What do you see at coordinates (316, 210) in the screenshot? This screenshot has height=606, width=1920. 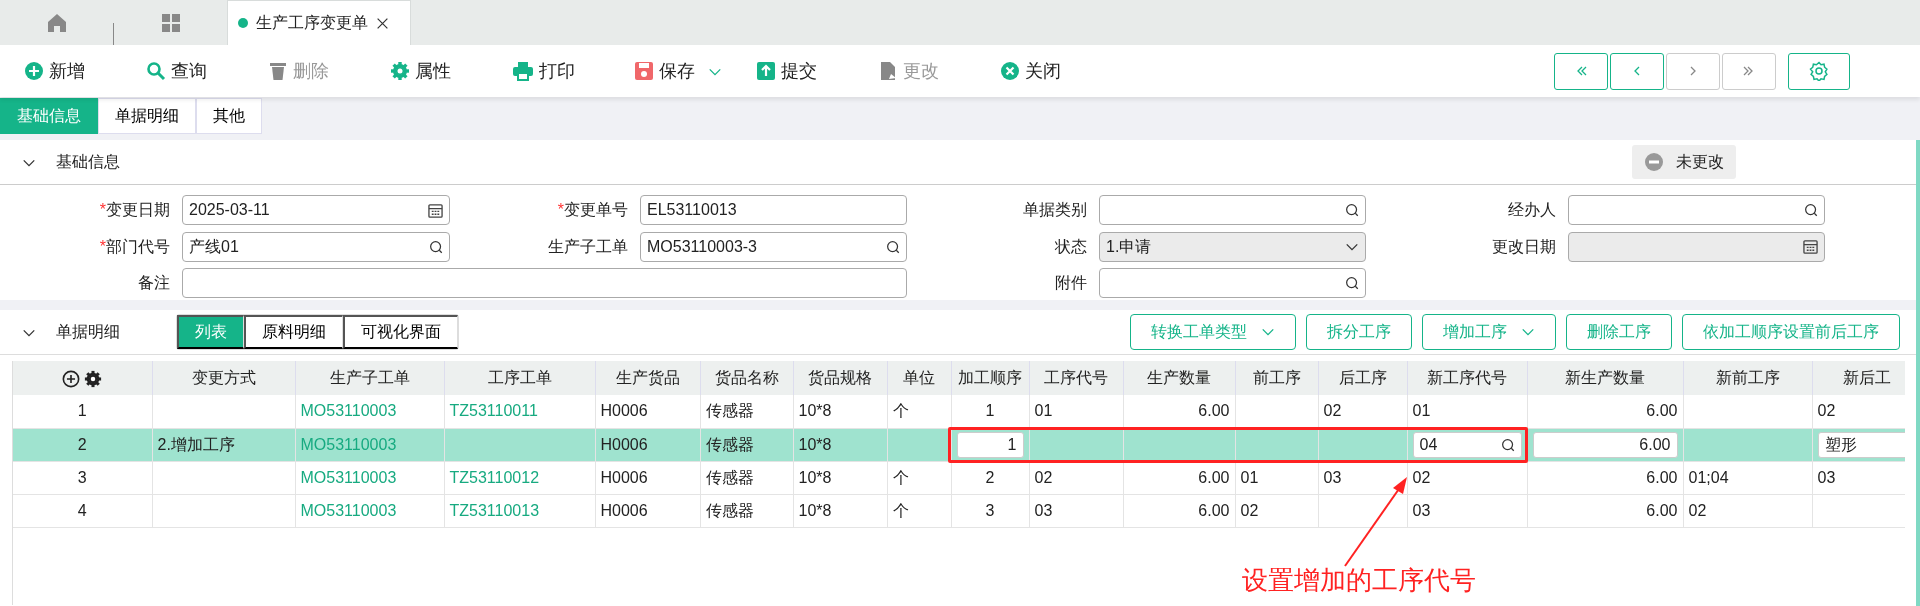 I see `date-field: 2025-03-11` at bounding box center [316, 210].